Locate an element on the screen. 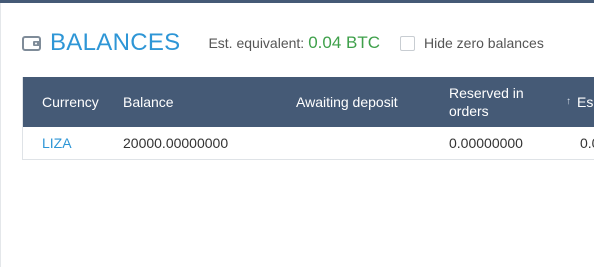 This screenshot has width=594, height=267. est-equivalent-value: 0.04 BTC is located at coordinates (344, 42).